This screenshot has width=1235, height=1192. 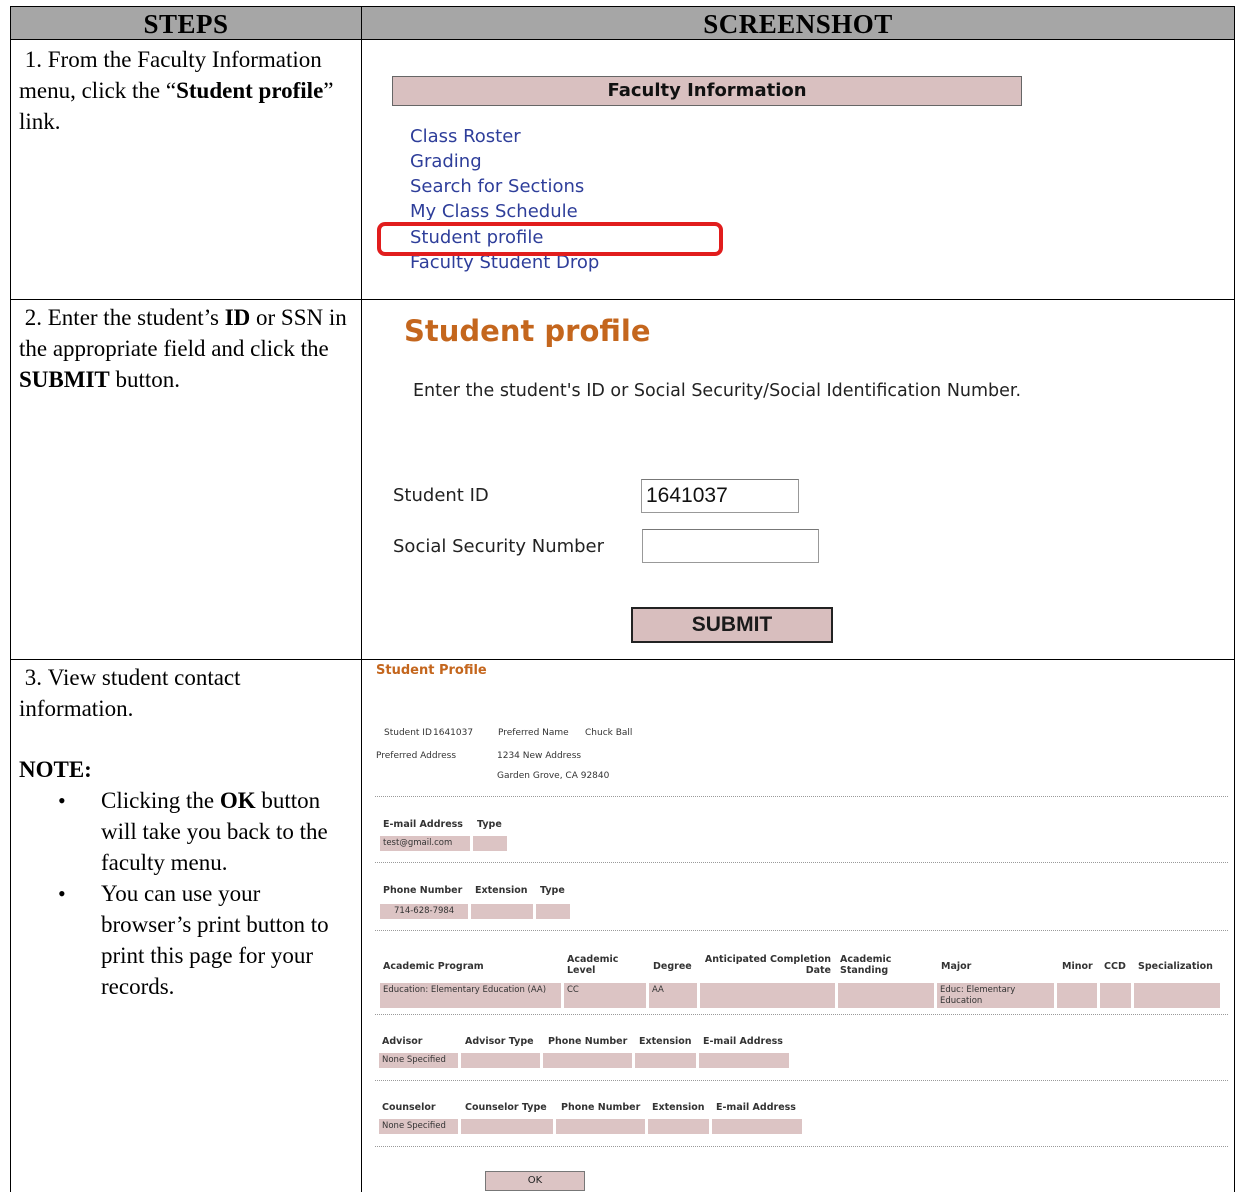 I want to click on academic-level-header: Academic Level, so click(x=593, y=965).